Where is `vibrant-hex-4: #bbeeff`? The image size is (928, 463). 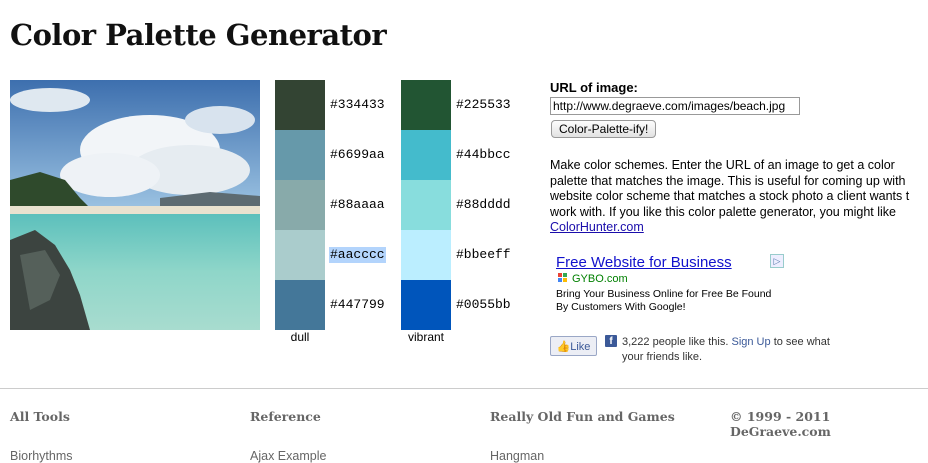
vibrant-hex-4: #bbeeff is located at coordinates (483, 254).